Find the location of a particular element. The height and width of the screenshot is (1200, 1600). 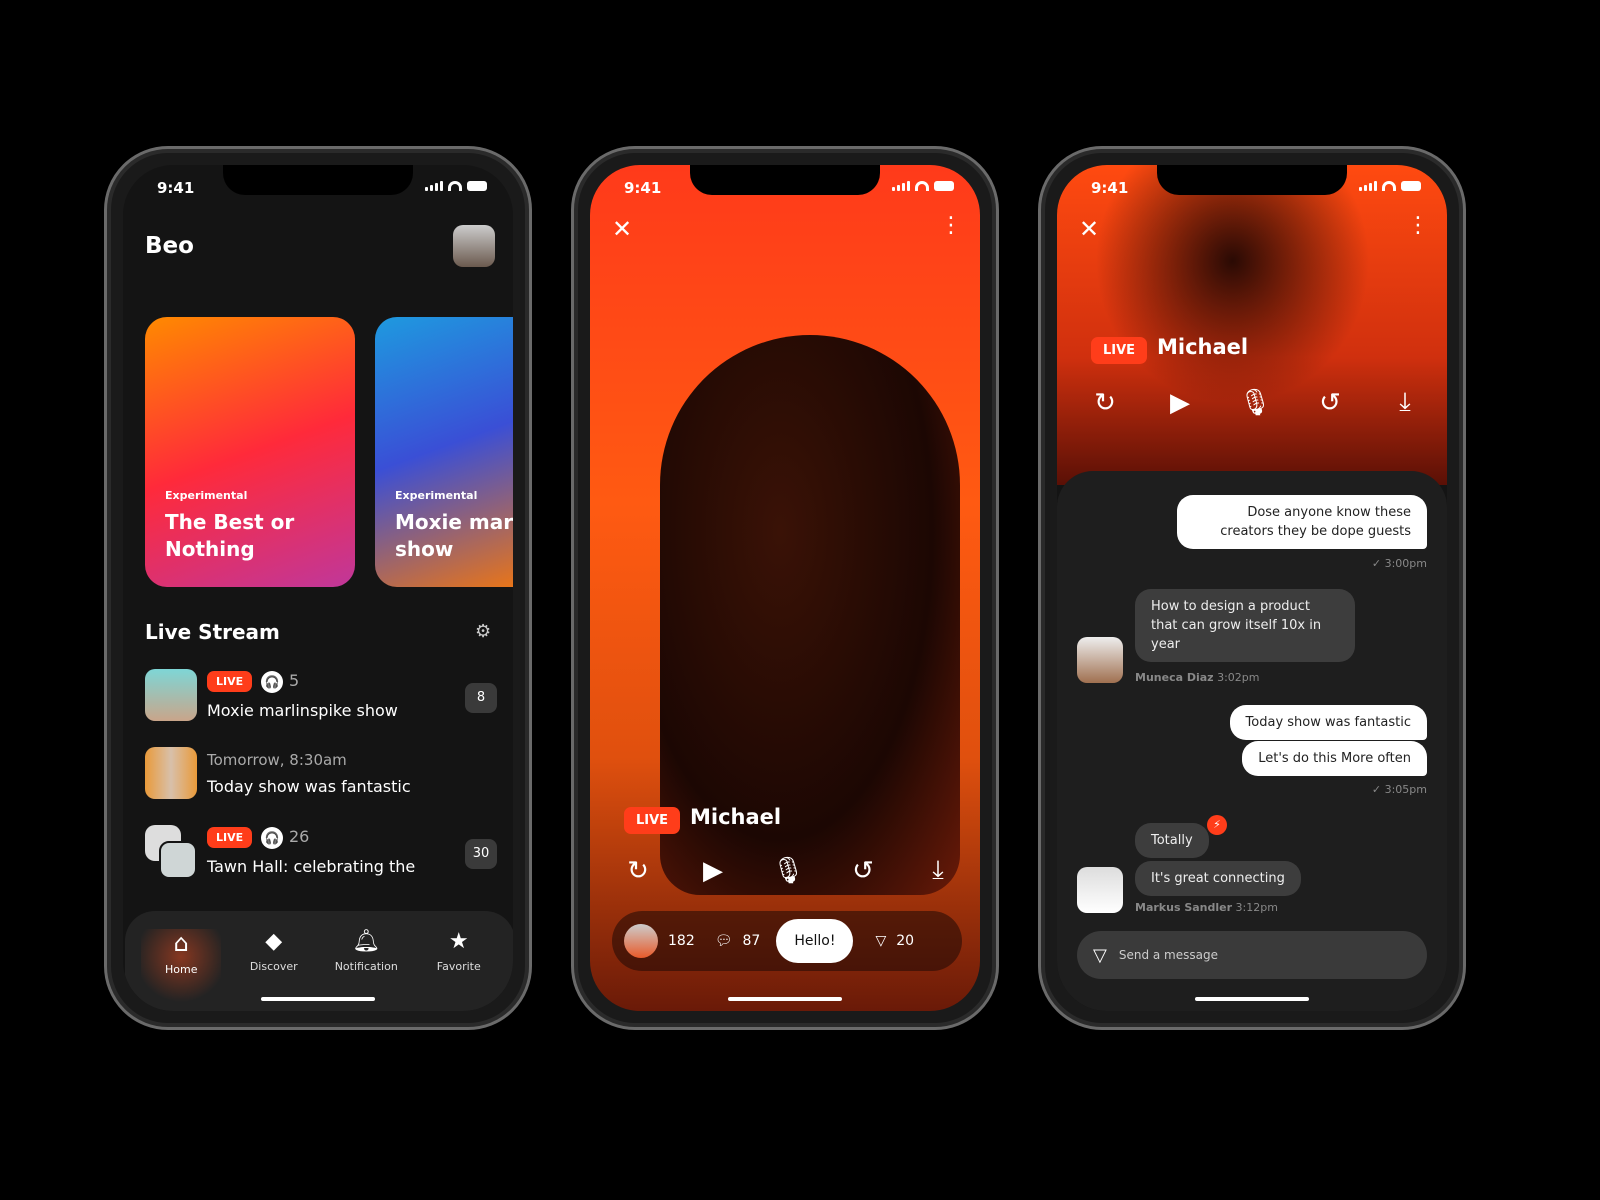

message-time: ✓ 3:05pm is located at coordinates (1399, 789).